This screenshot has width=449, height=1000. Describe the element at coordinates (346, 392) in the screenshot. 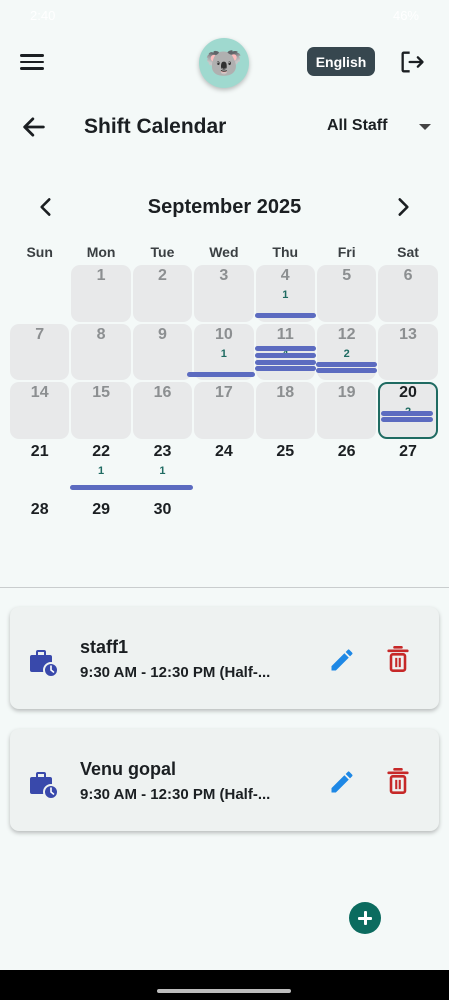

I see `day-number: 19` at that location.